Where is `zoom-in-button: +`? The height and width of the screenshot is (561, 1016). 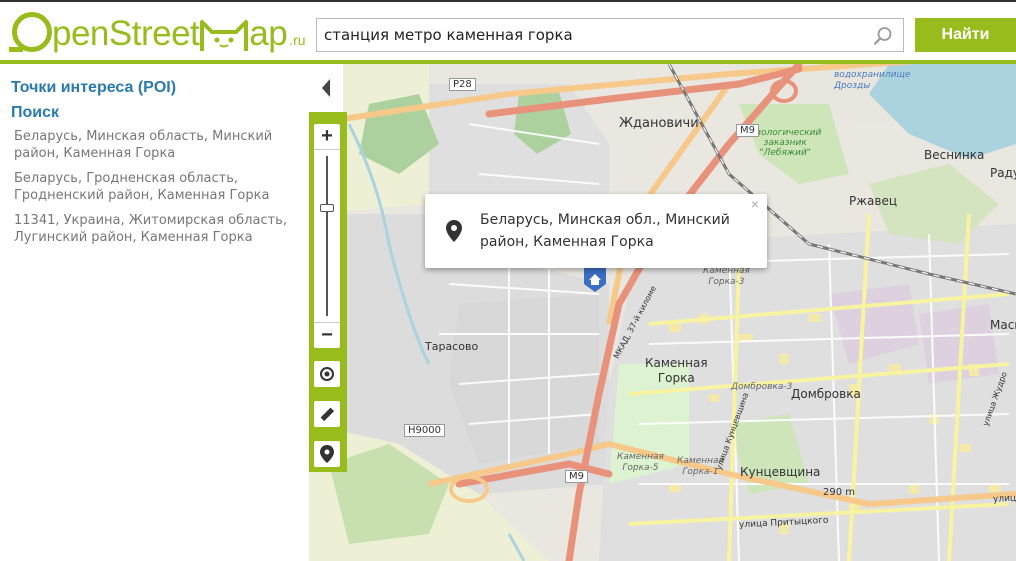
zoom-in-button: + is located at coordinates (327, 137).